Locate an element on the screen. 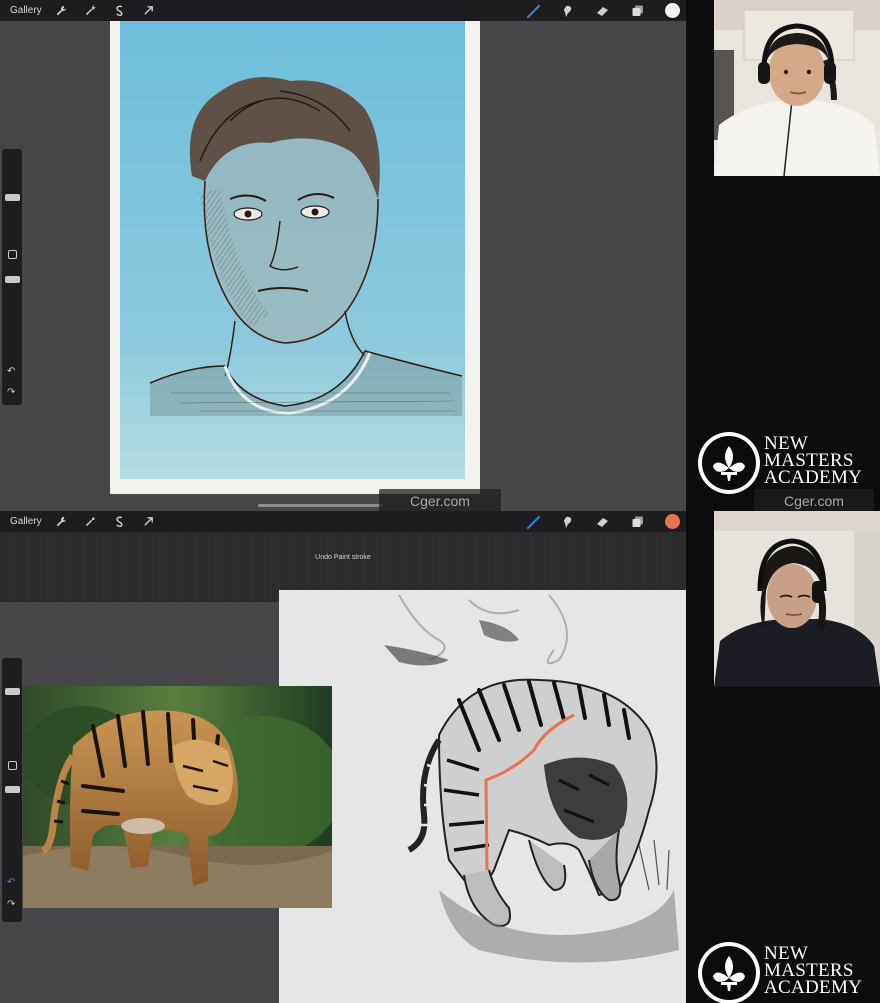 The image size is (880, 1003). top-toolbar: Gallery is located at coordinates (343, 10).